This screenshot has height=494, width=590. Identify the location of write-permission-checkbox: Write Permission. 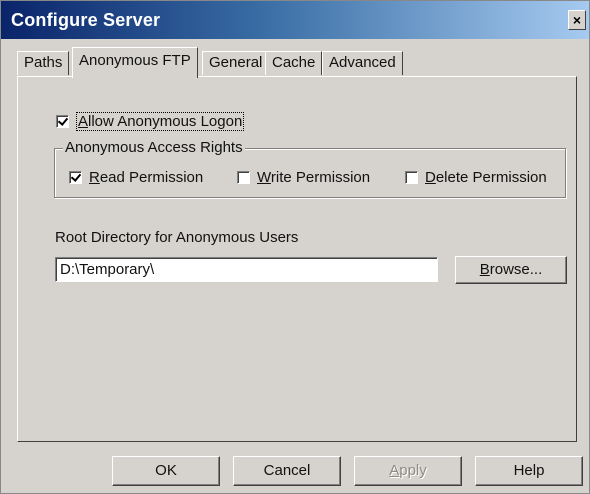
(303, 177).